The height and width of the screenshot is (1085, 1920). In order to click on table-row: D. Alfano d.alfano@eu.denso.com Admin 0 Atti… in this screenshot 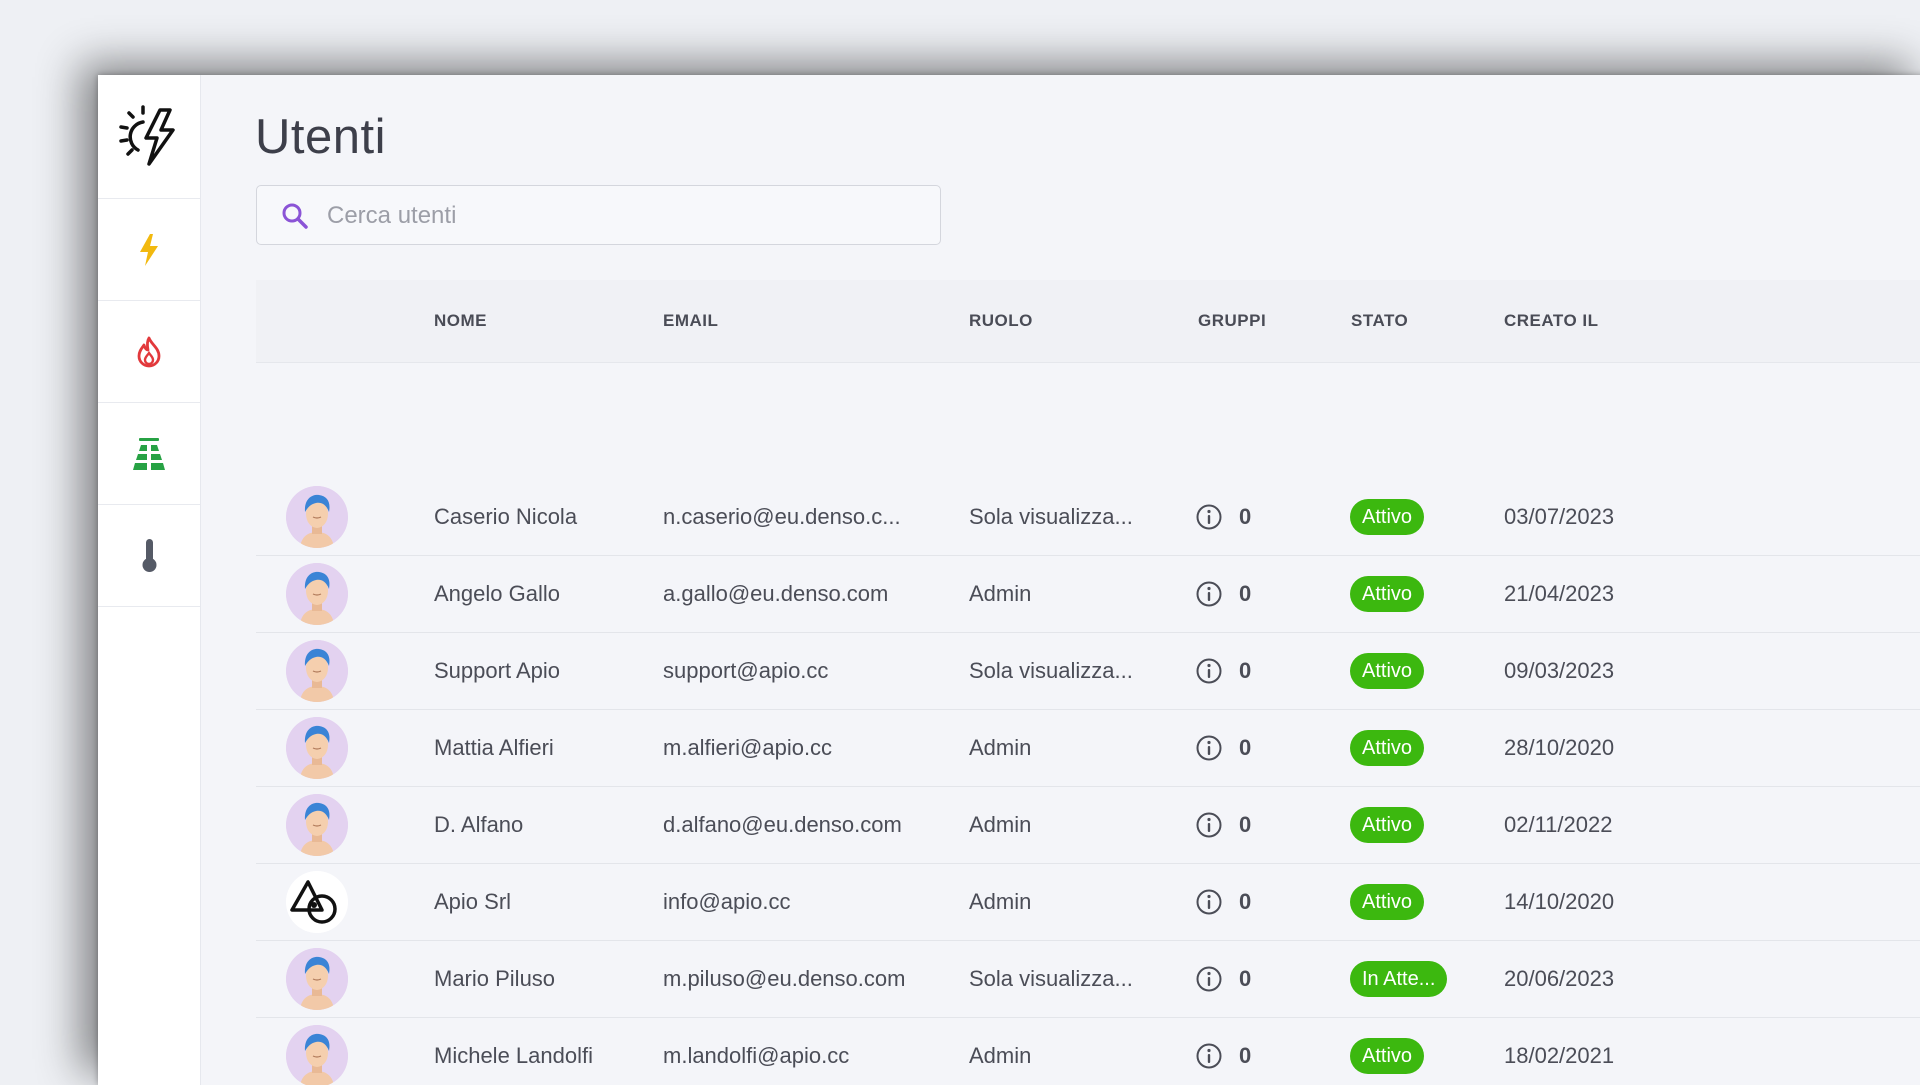, I will do `click(1088, 825)`.